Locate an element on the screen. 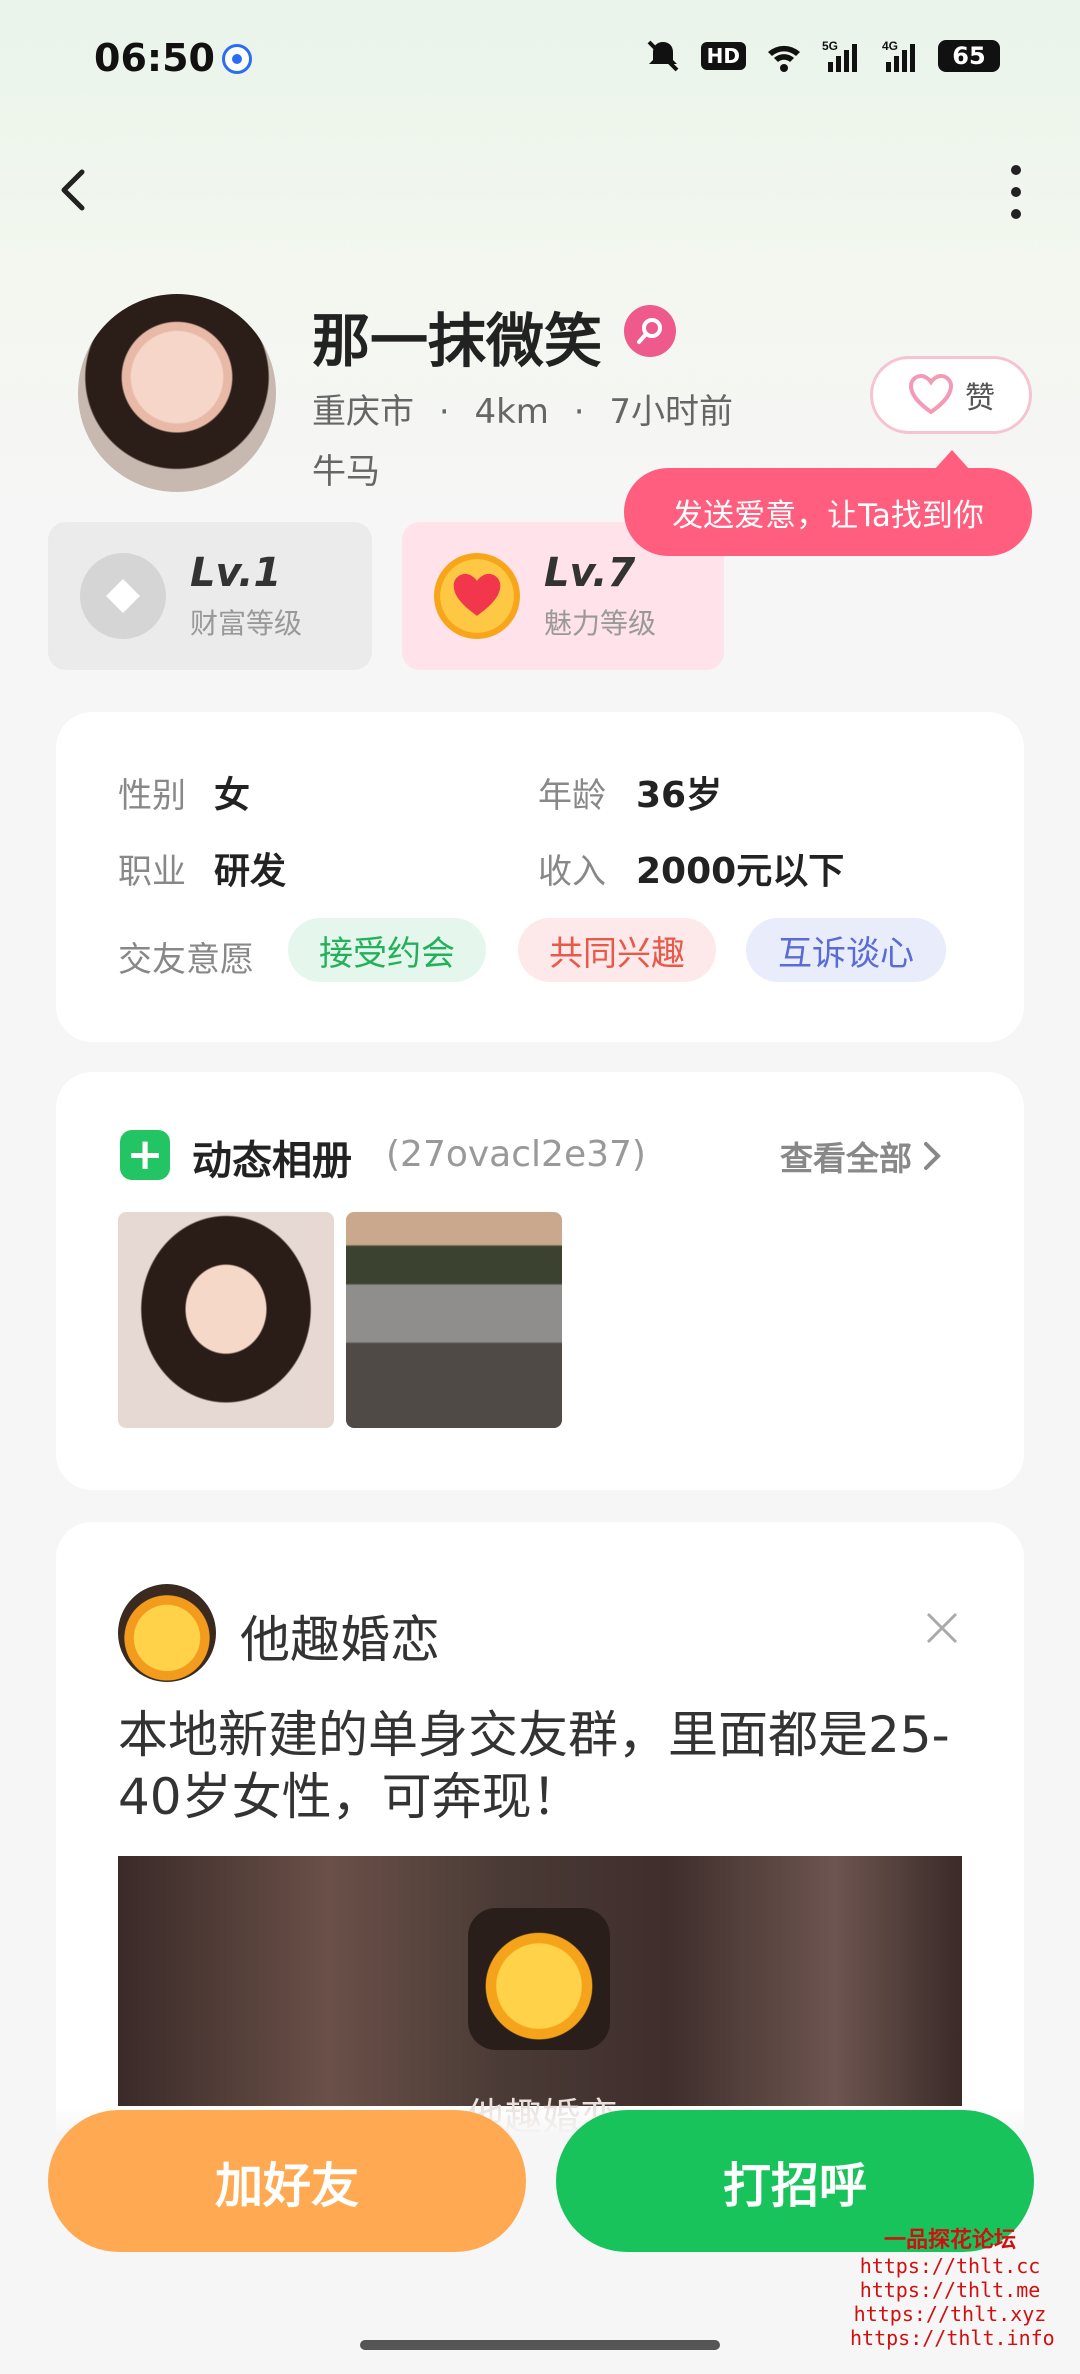 This screenshot has width=1080, height=2374. signal-4g-icon: 4G is located at coordinates (898, 55).